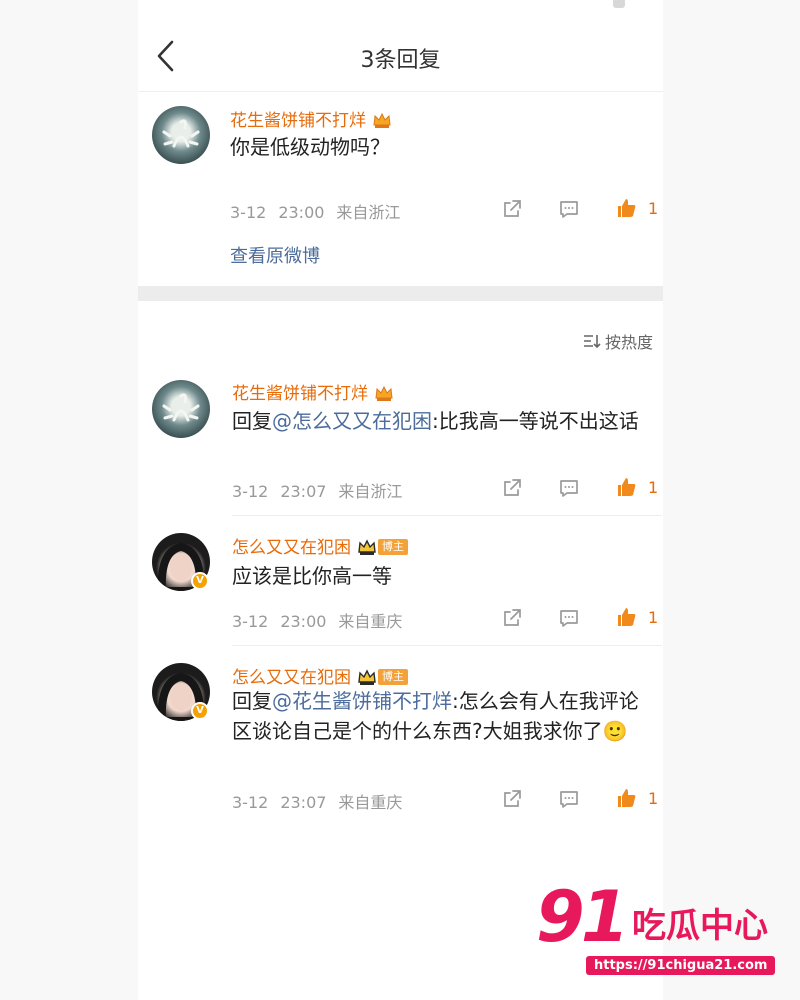  I want to click on reply-location: 来自浙江, so click(370, 491).